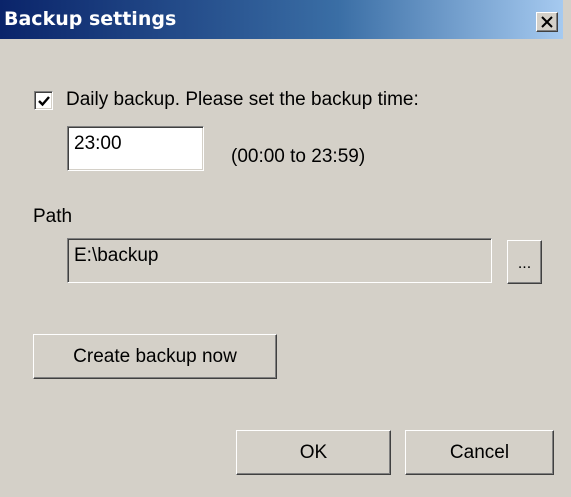  I want to click on time-range-hint: (00:00 to 23:59), so click(298, 156).